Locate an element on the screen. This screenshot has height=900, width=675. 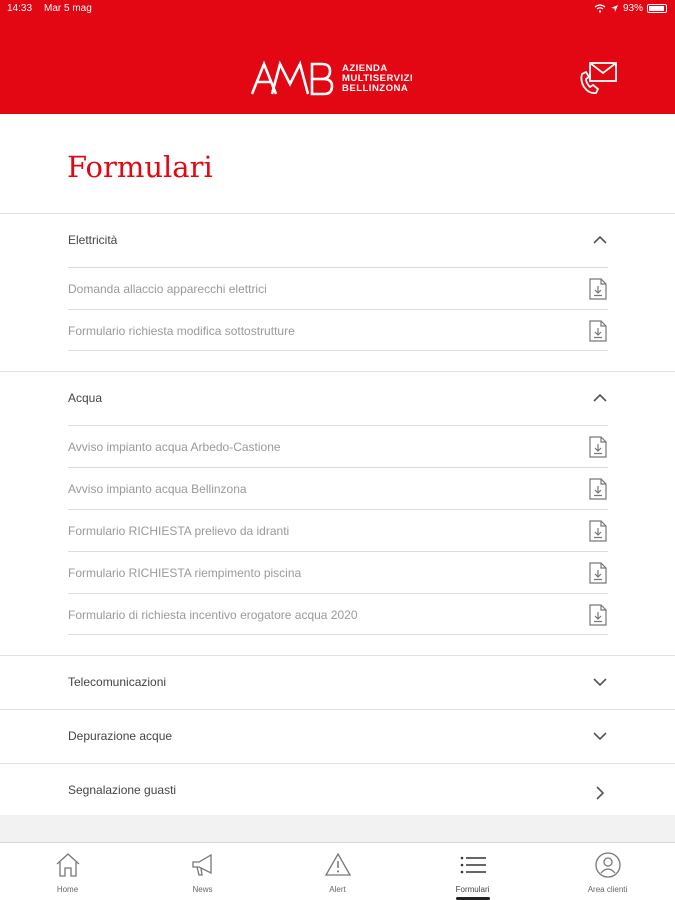
section-label: Telecomunicazioni is located at coordinates (117, 682).